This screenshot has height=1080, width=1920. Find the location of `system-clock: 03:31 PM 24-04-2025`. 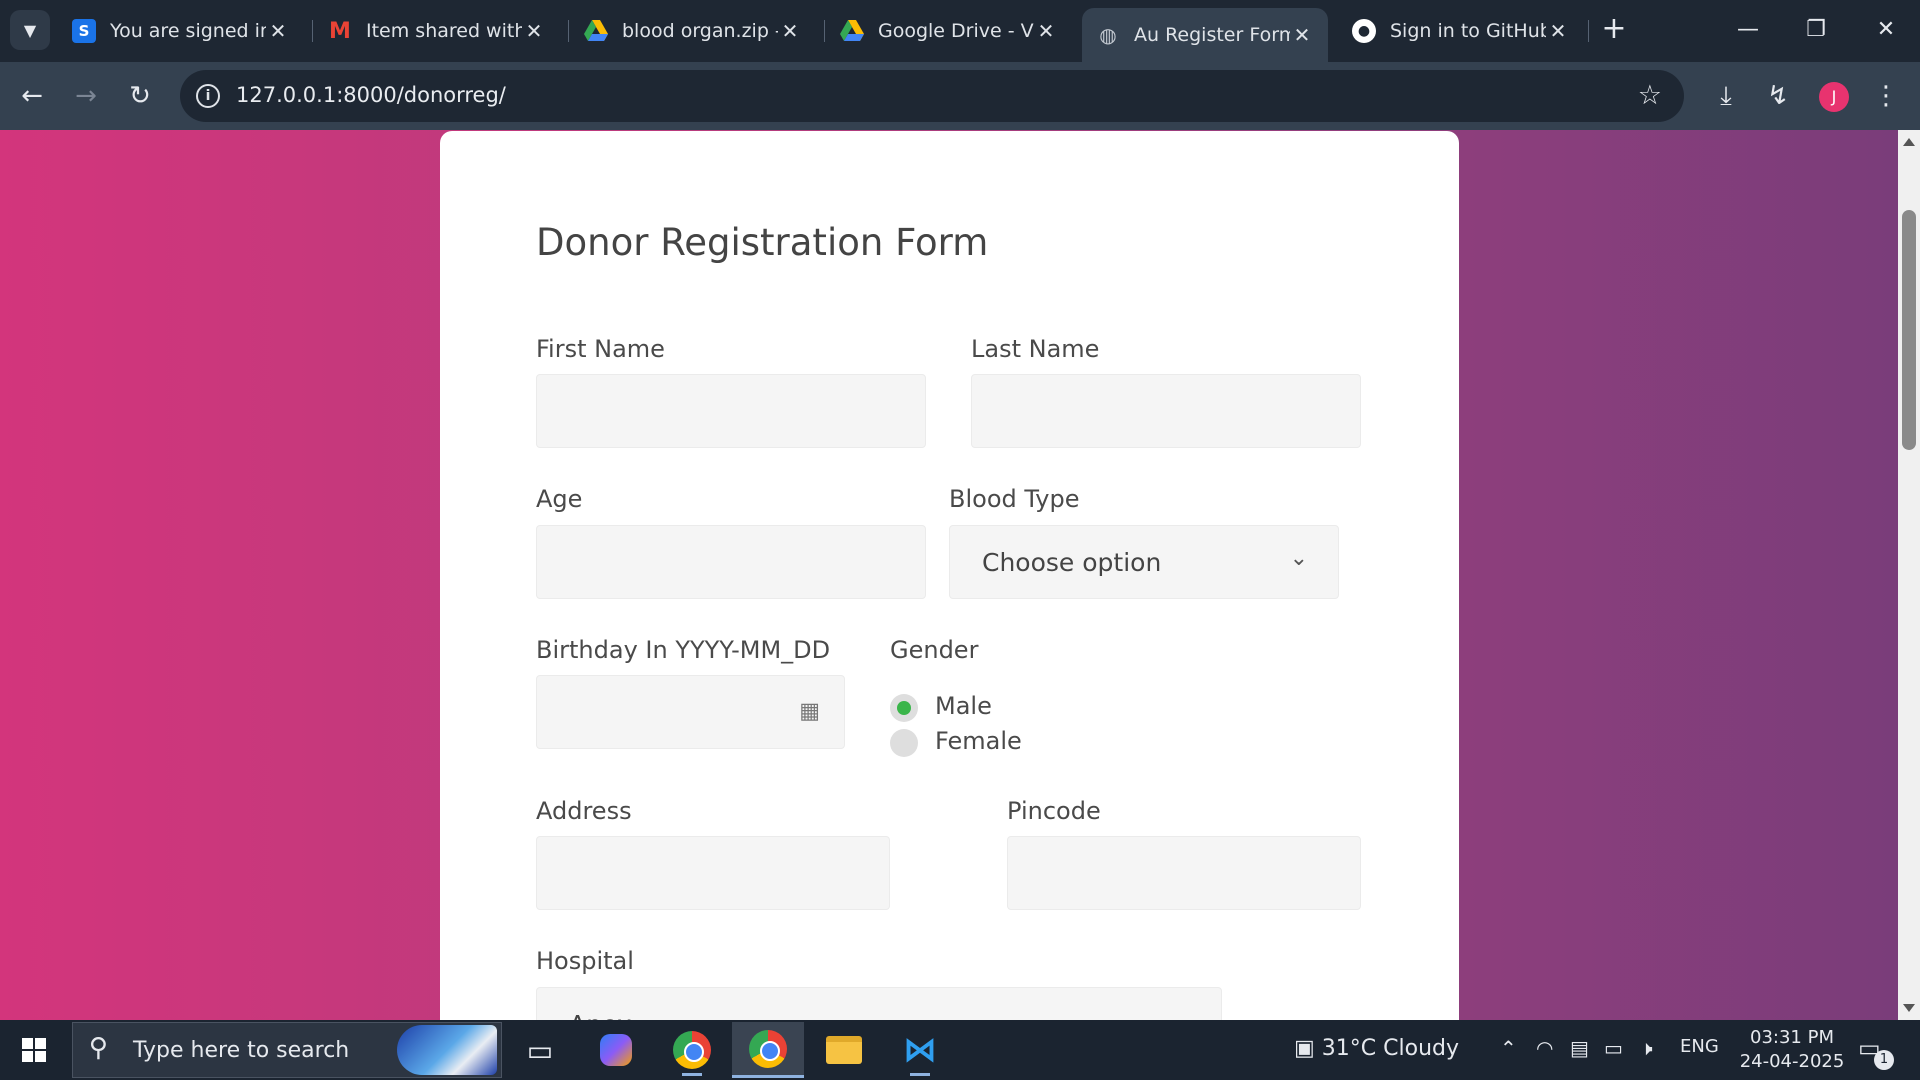

system-clock: 03:31 PM 24-04-2025 is located at coordinates (1792, 1050).